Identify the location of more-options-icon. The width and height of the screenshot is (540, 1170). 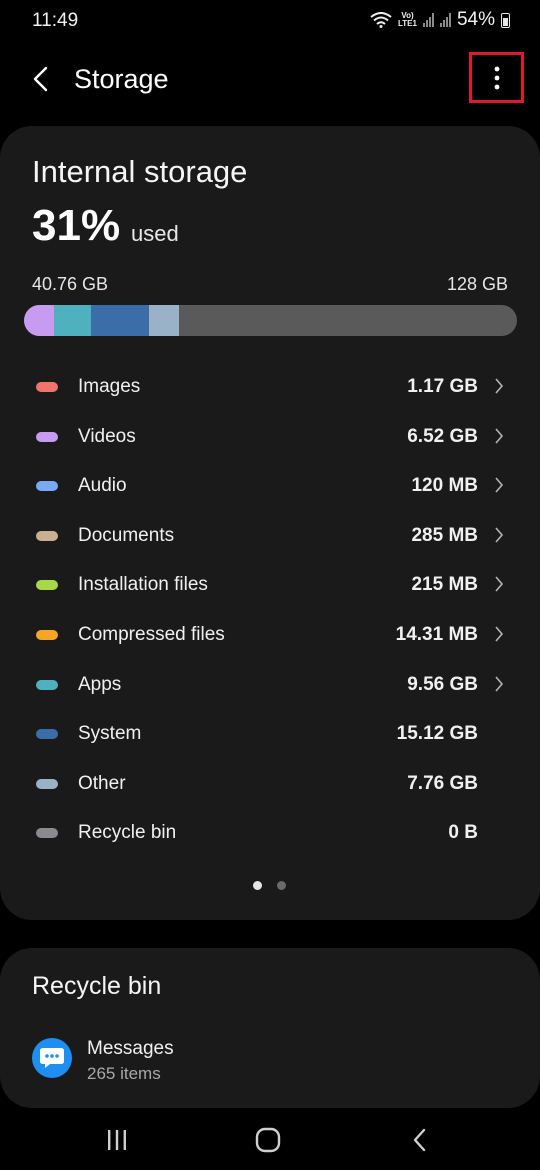
(496, 77).